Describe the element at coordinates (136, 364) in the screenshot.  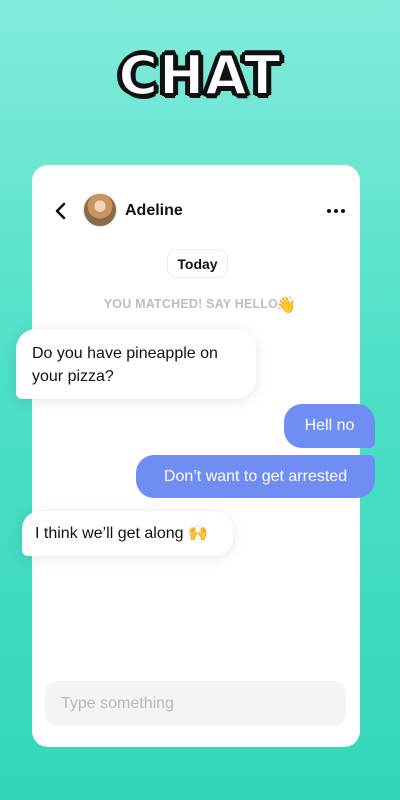
I see `message-bubble-incoming: Do you have pineapple on your pizza?` at that location.